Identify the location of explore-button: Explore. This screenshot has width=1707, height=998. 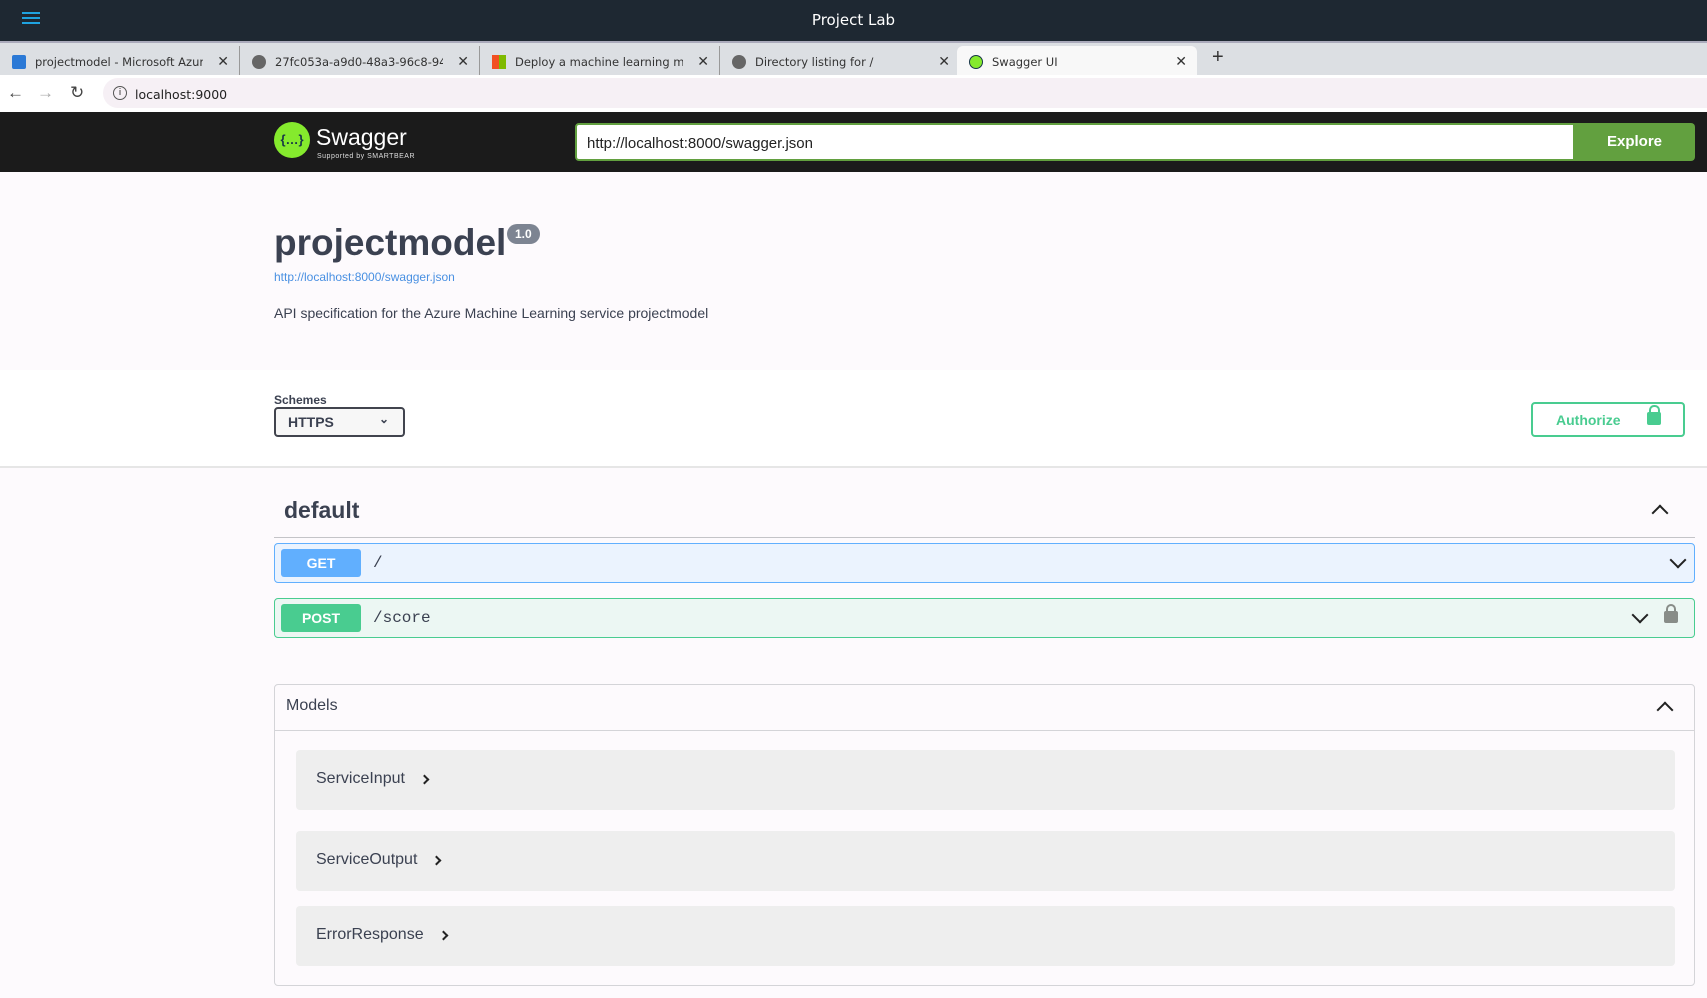
(1634, 142).